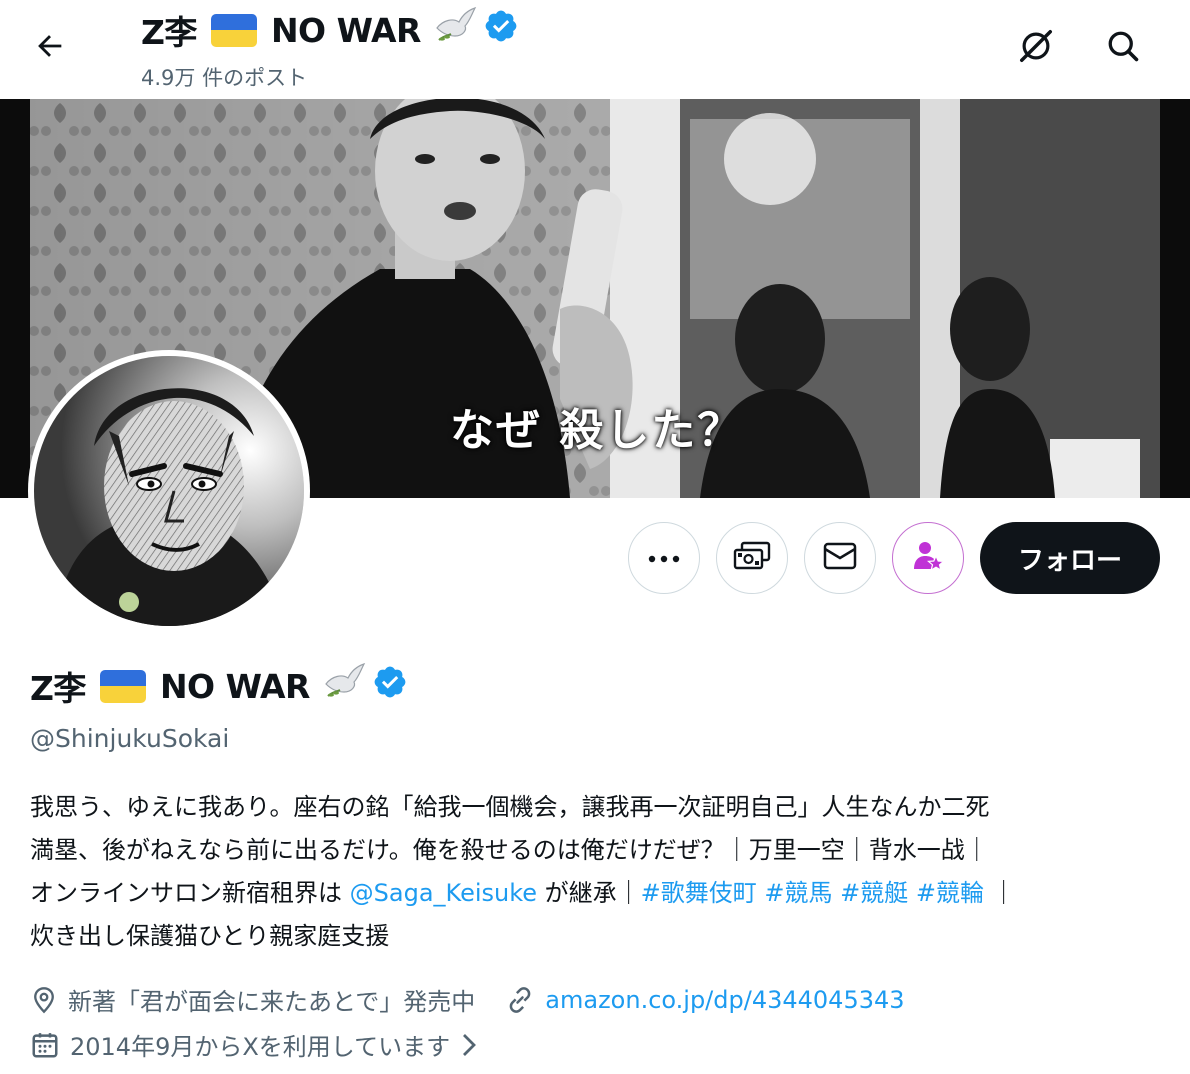 Image resolution: width=1190 pixels, height=1074 pixels. Describe the element at coordinates (520, 1000) in the screenshot. I see `link-icon` at that location.